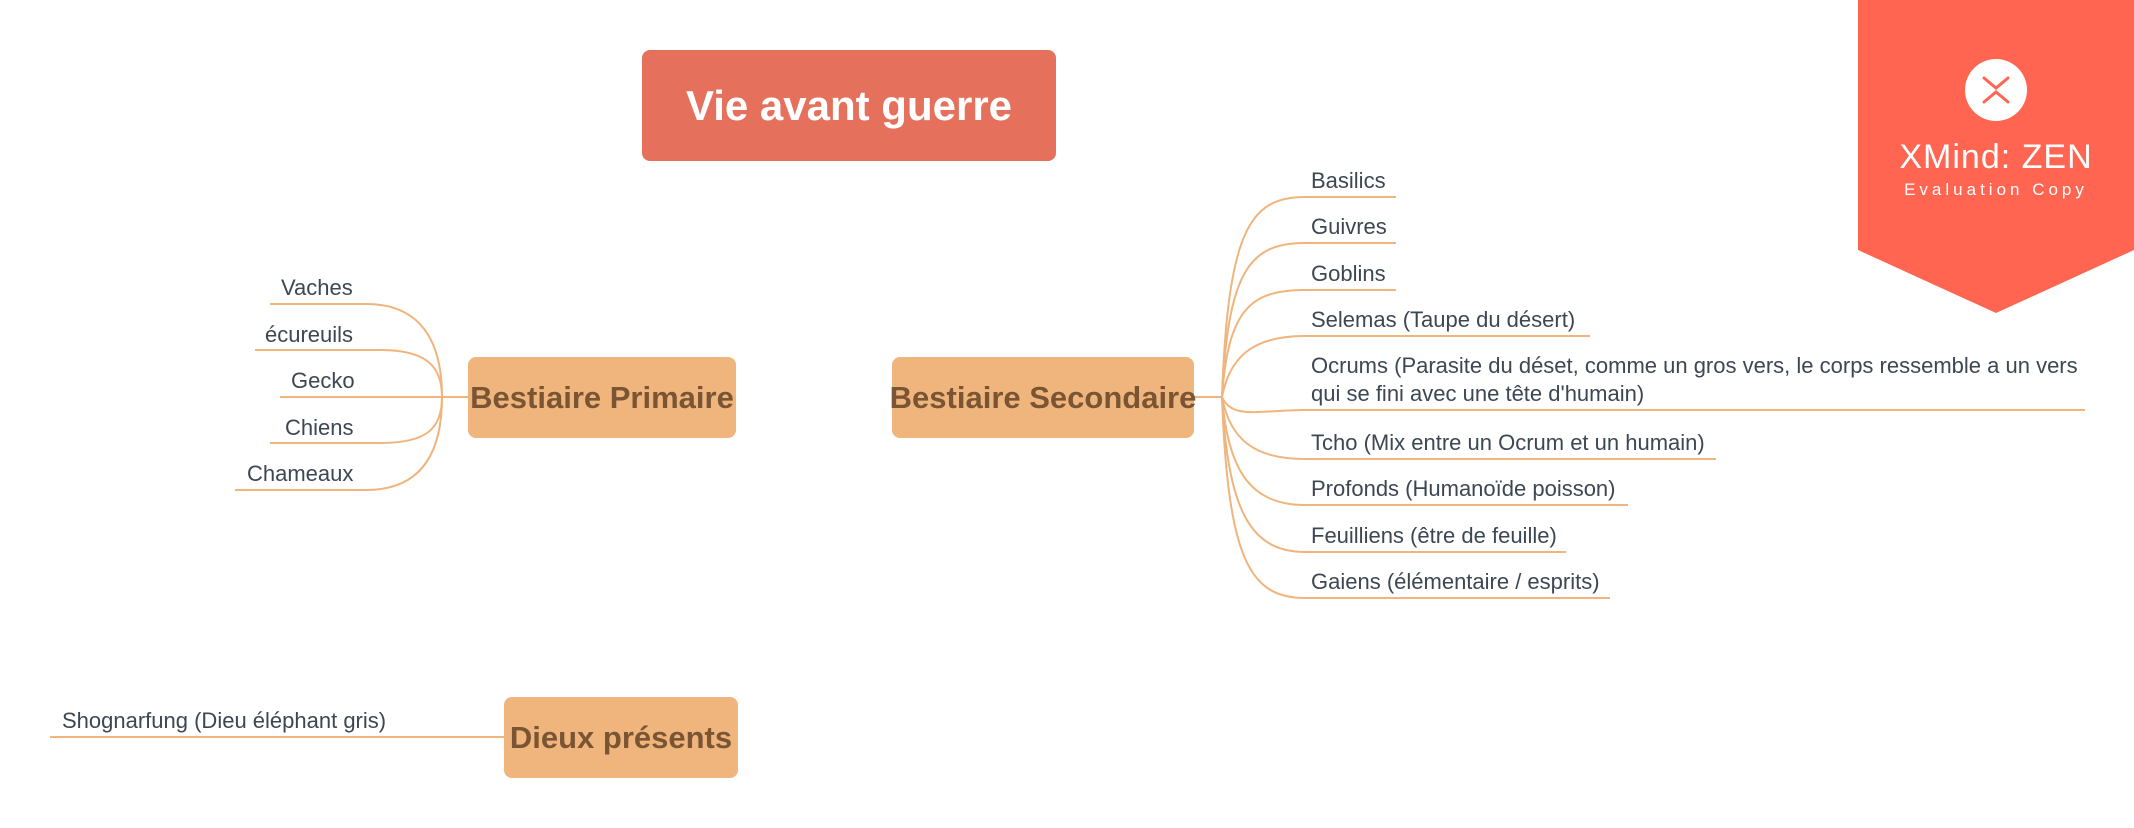  I want to click on badge-subtitle: Evaluation Copy, so click(1996, 189).